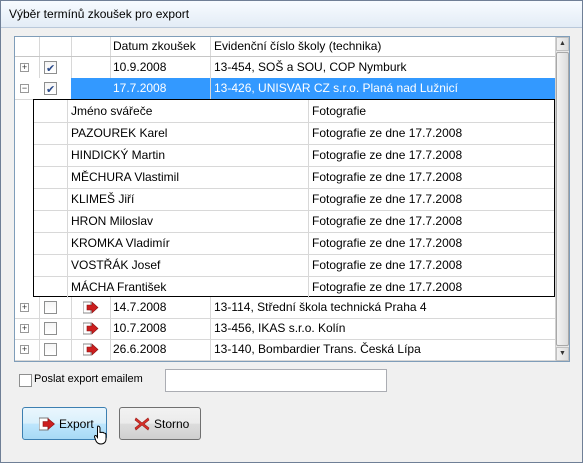  Describe the element at coordinates (188, 287) in the screenshot. I see `welder-name: MÁCHA František` at that location.